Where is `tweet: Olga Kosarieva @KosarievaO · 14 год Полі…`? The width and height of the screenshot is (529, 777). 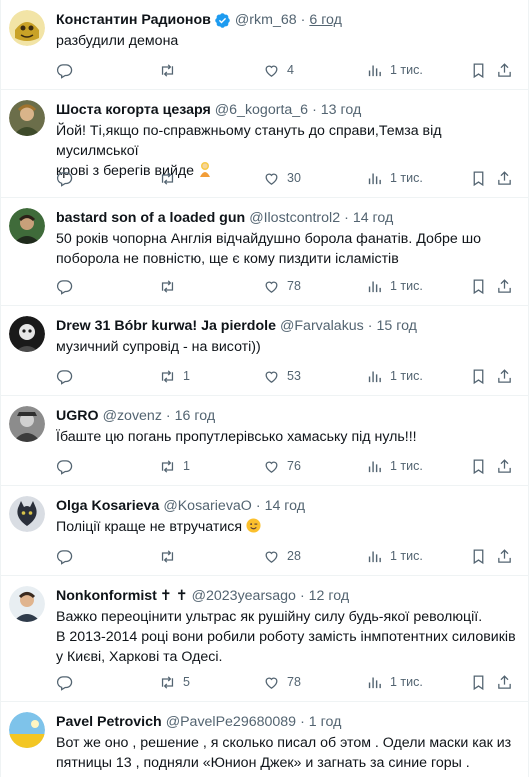 tweet: Olga Kosarieva @KosarievaO · 14 год Полі… is located at coordinates (264, 531).